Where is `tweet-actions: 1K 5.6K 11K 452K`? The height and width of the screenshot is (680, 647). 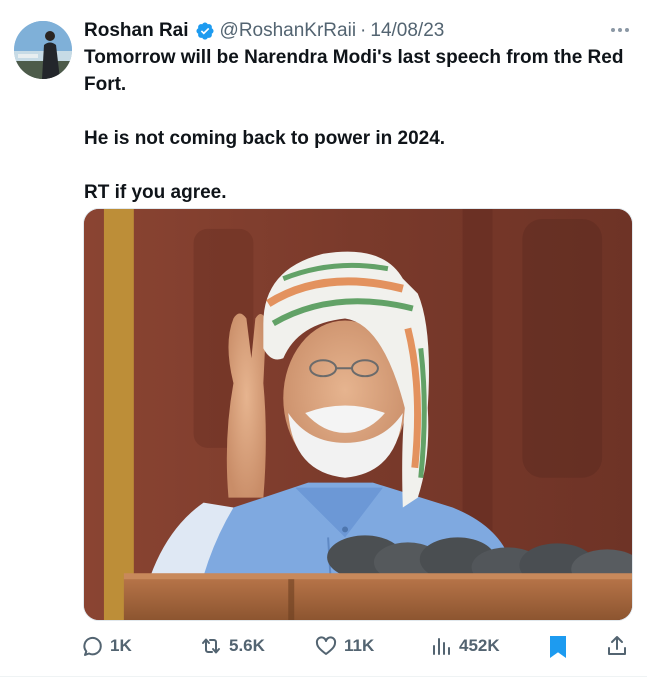
tweet-actions: 1K 5.6K 11K 452K is located at coordinates (323, 646).